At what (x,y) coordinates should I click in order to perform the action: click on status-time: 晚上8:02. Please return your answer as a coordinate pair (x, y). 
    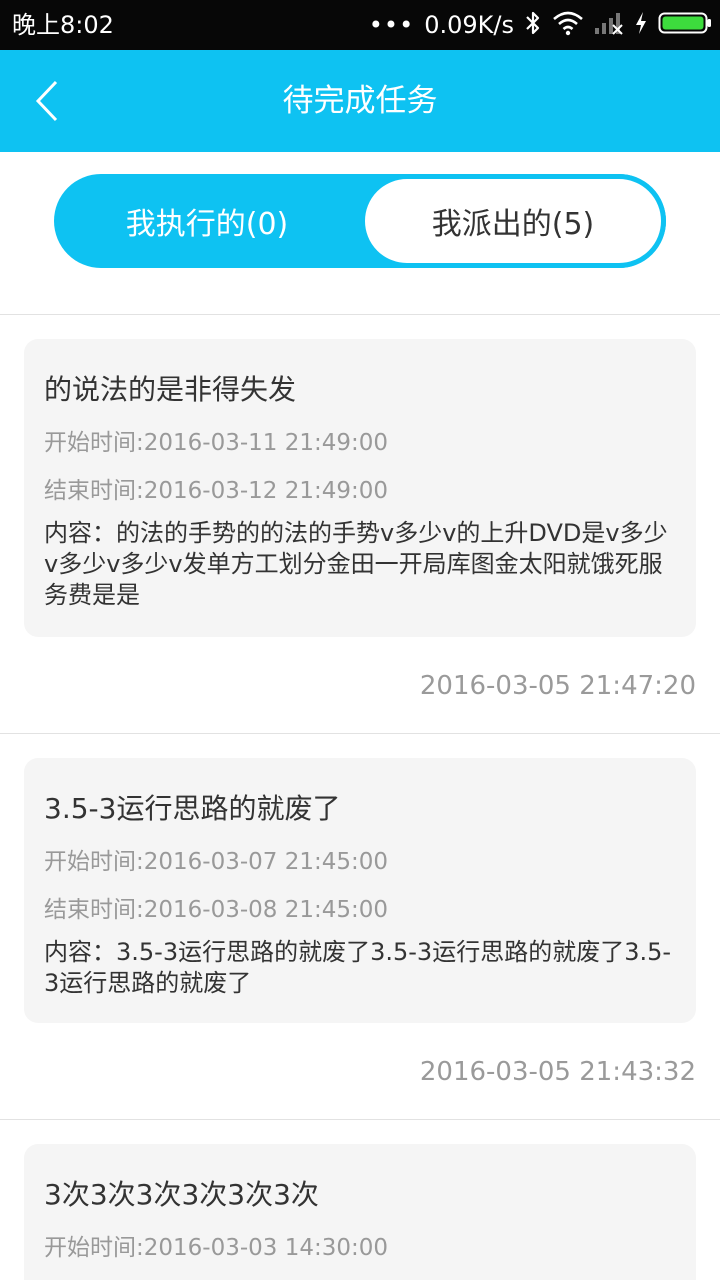
    Looking at the image, I should click on (63, 25).